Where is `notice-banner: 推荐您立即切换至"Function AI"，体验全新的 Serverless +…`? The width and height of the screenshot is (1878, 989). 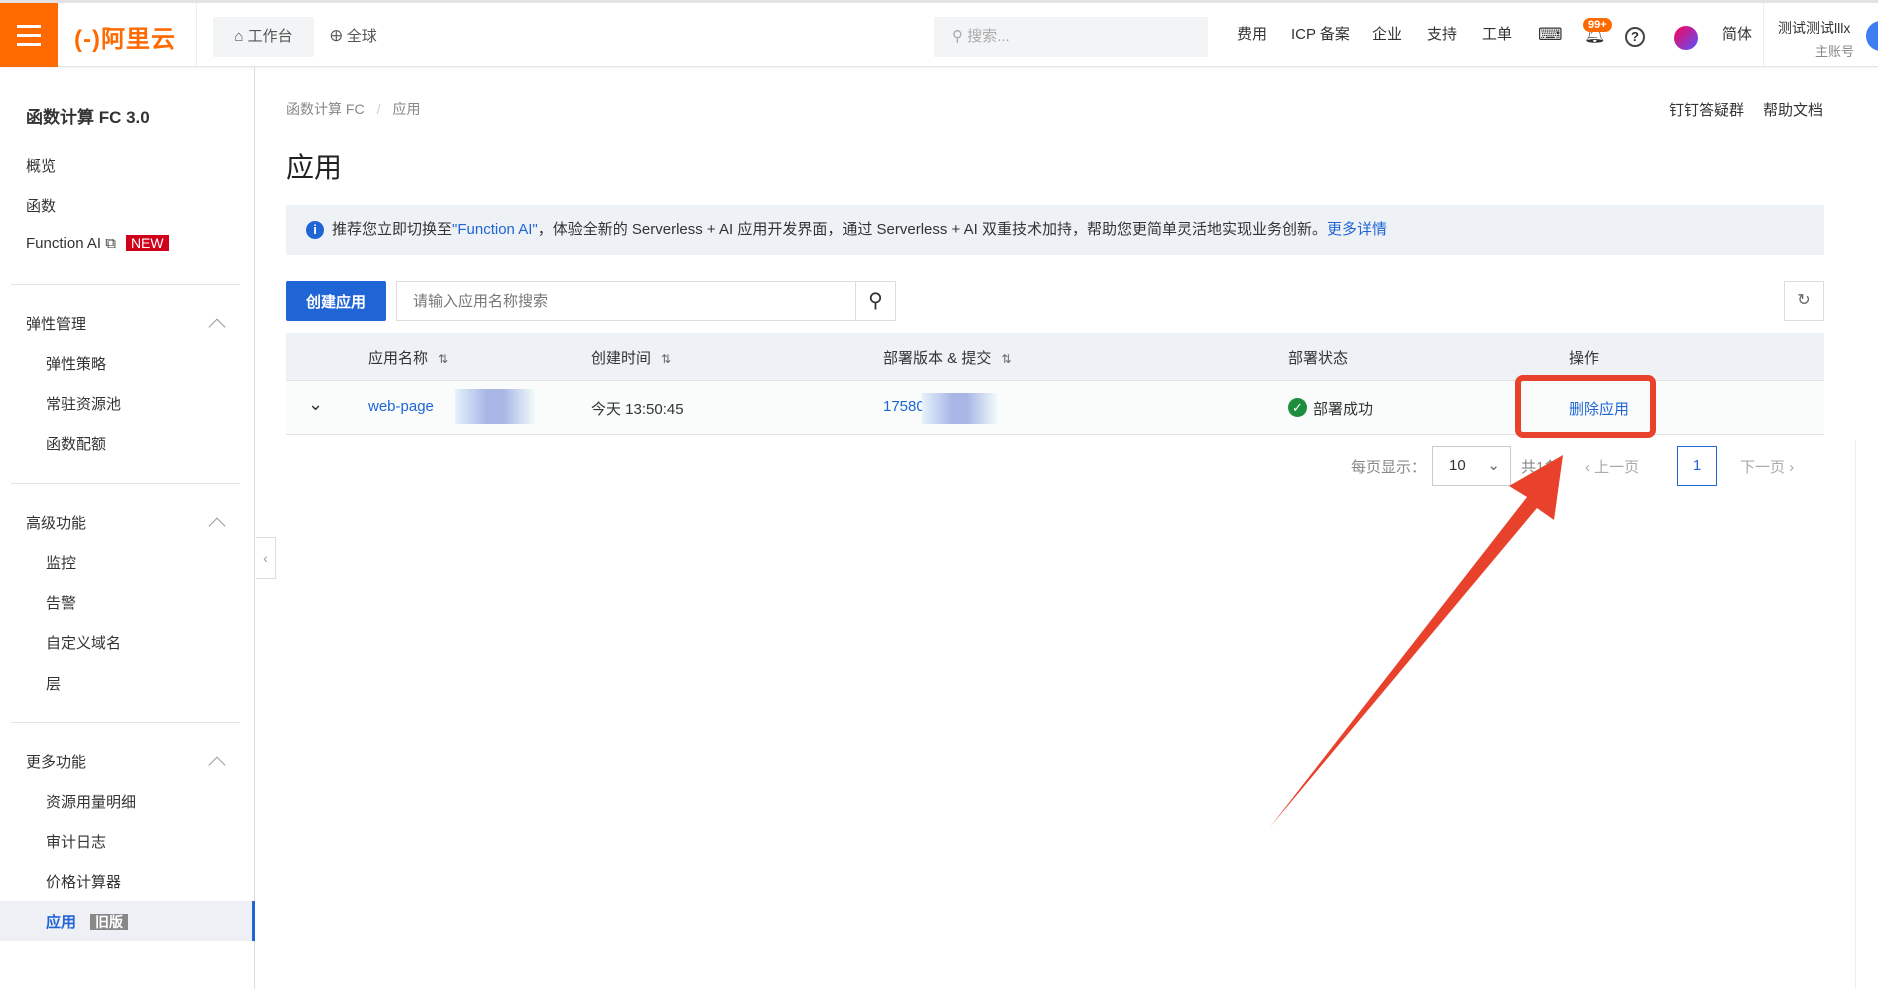 notice-banner: 推荐您立即切换至"Function AI"，体验全新的 Serverless +… is located at coordinates (1055, 230).